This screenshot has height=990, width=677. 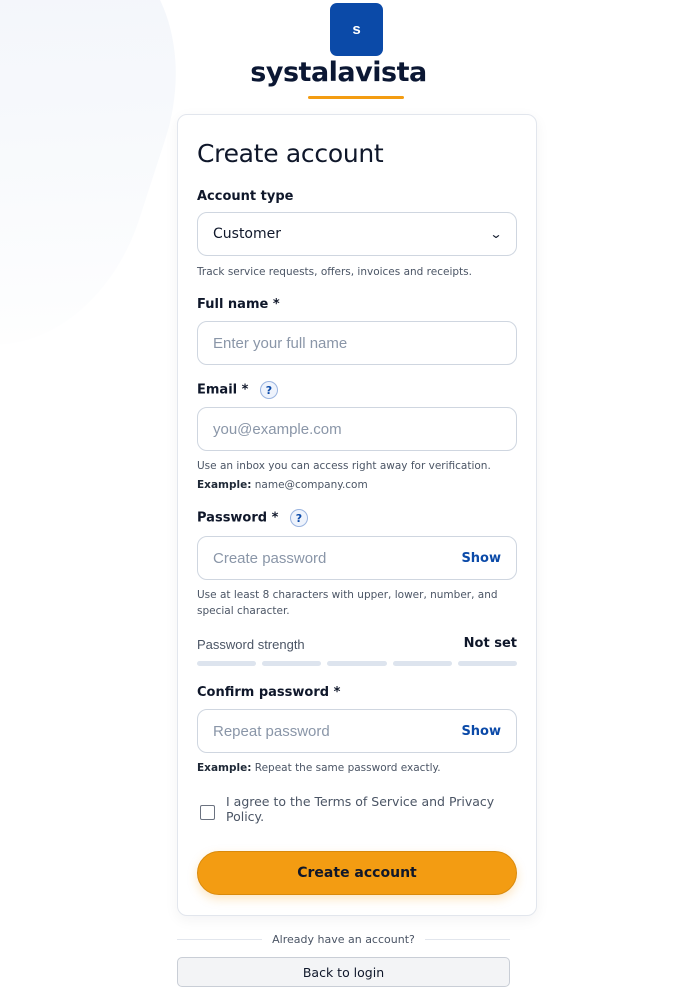 What do you see at coordinates (357, 731) in the screenshot?
I see `confirm-password-input: Repeat password Show` at bounding box center [357, 731].